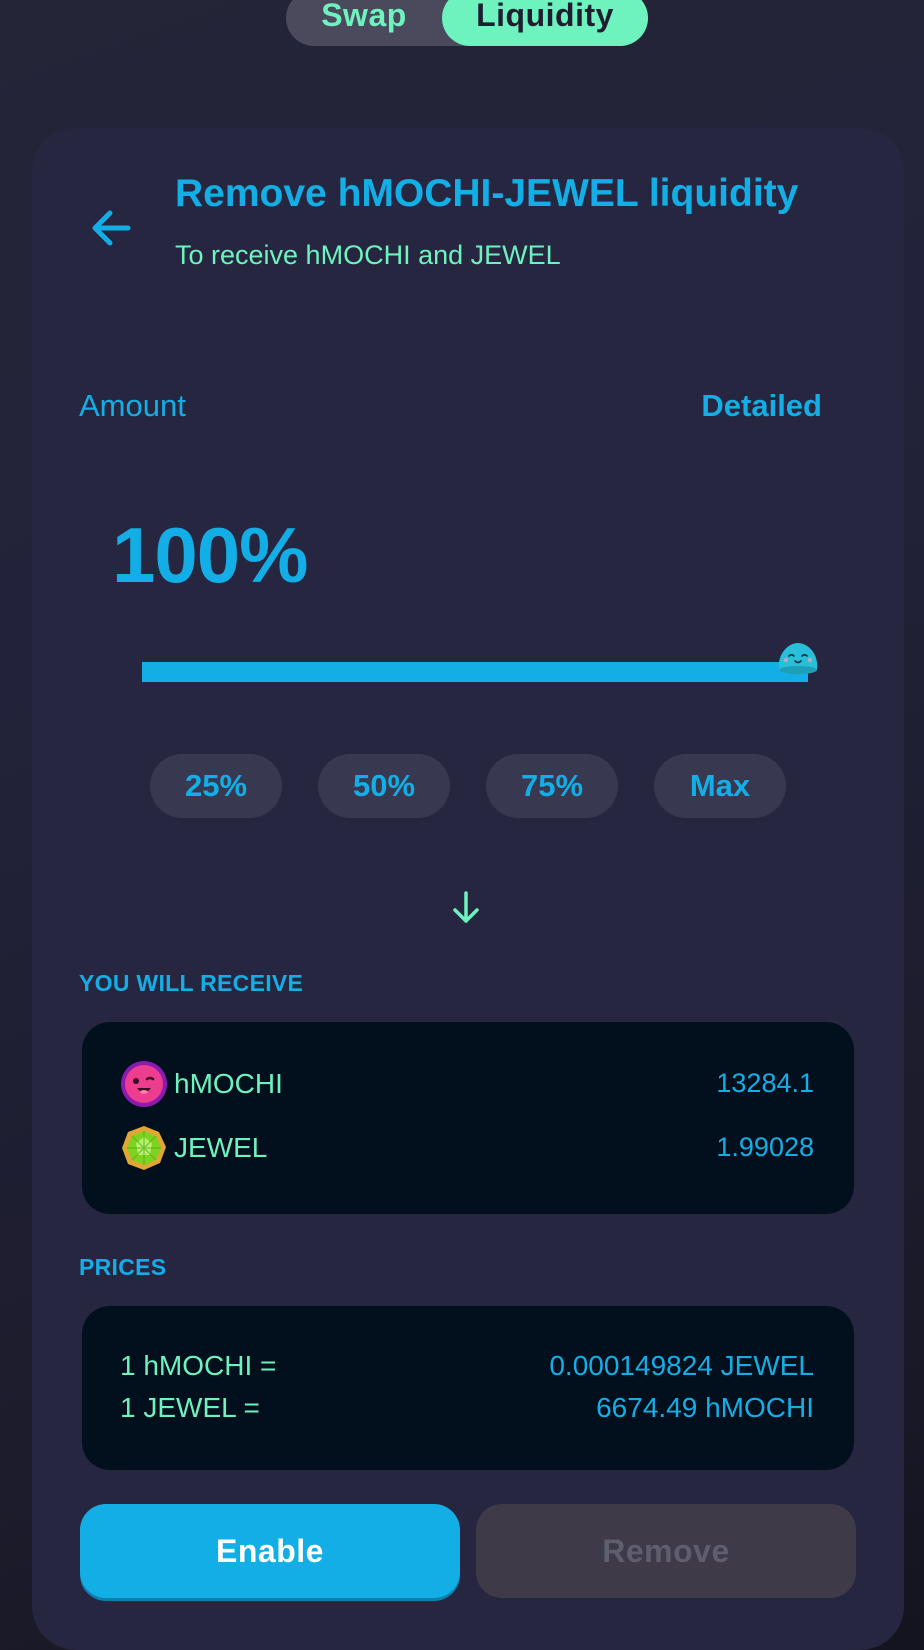 The height and width of the screenshot is (1650, 924). Describe the element at coordinates (468, 1118) in the screenshot. I see `receive-panel: hMOCHI 13284.1 JEWEL 1.99028` at that location.